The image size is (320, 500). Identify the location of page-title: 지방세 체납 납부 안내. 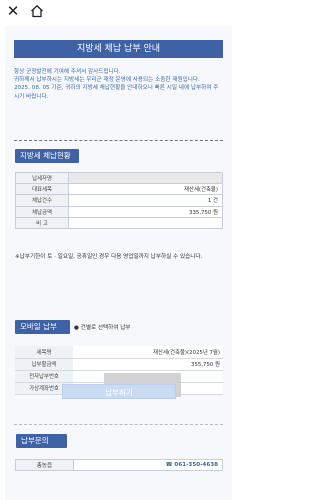
(118, 49).